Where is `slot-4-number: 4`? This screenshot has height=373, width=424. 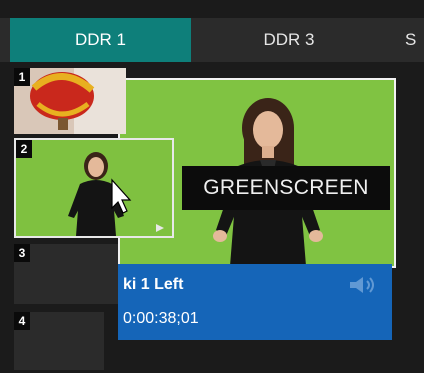
slot-4-number: 4 is located at coordinates (22, 321).